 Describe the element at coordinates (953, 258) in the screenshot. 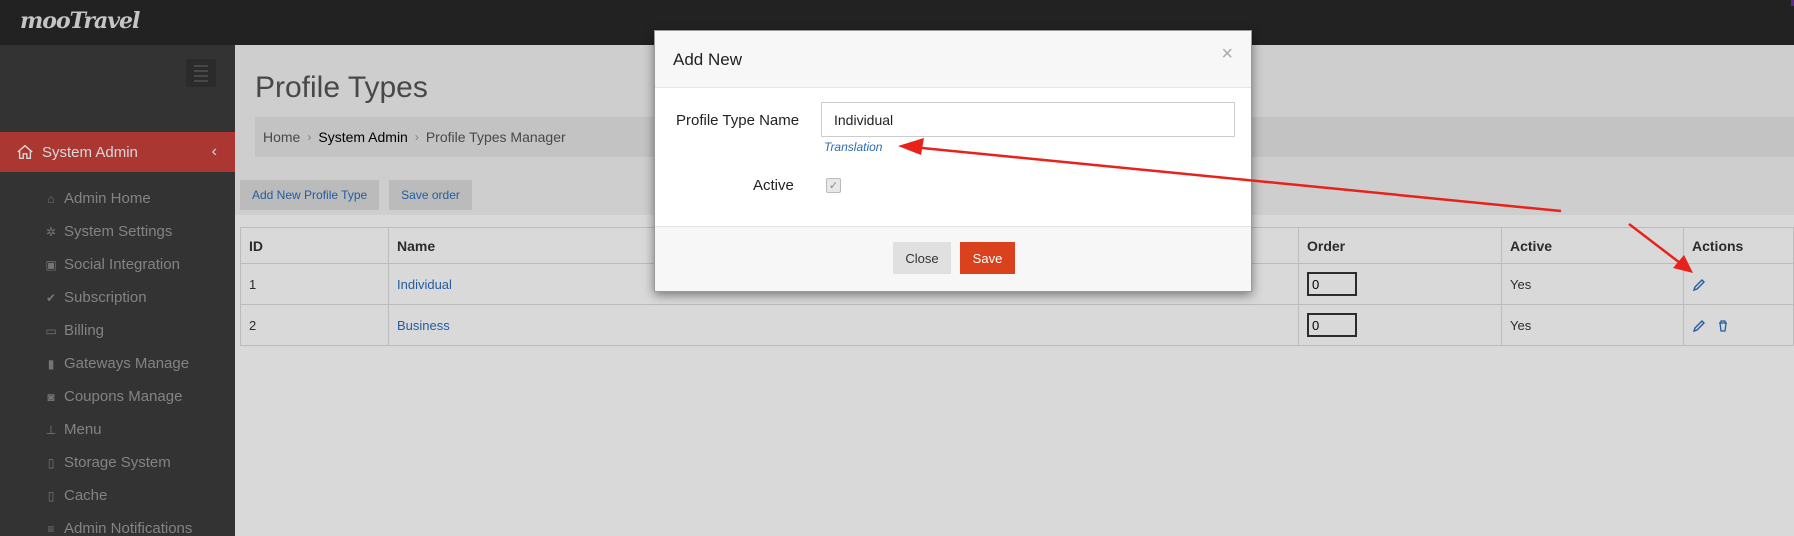

I see `modal-footer: Close Save` at that location.